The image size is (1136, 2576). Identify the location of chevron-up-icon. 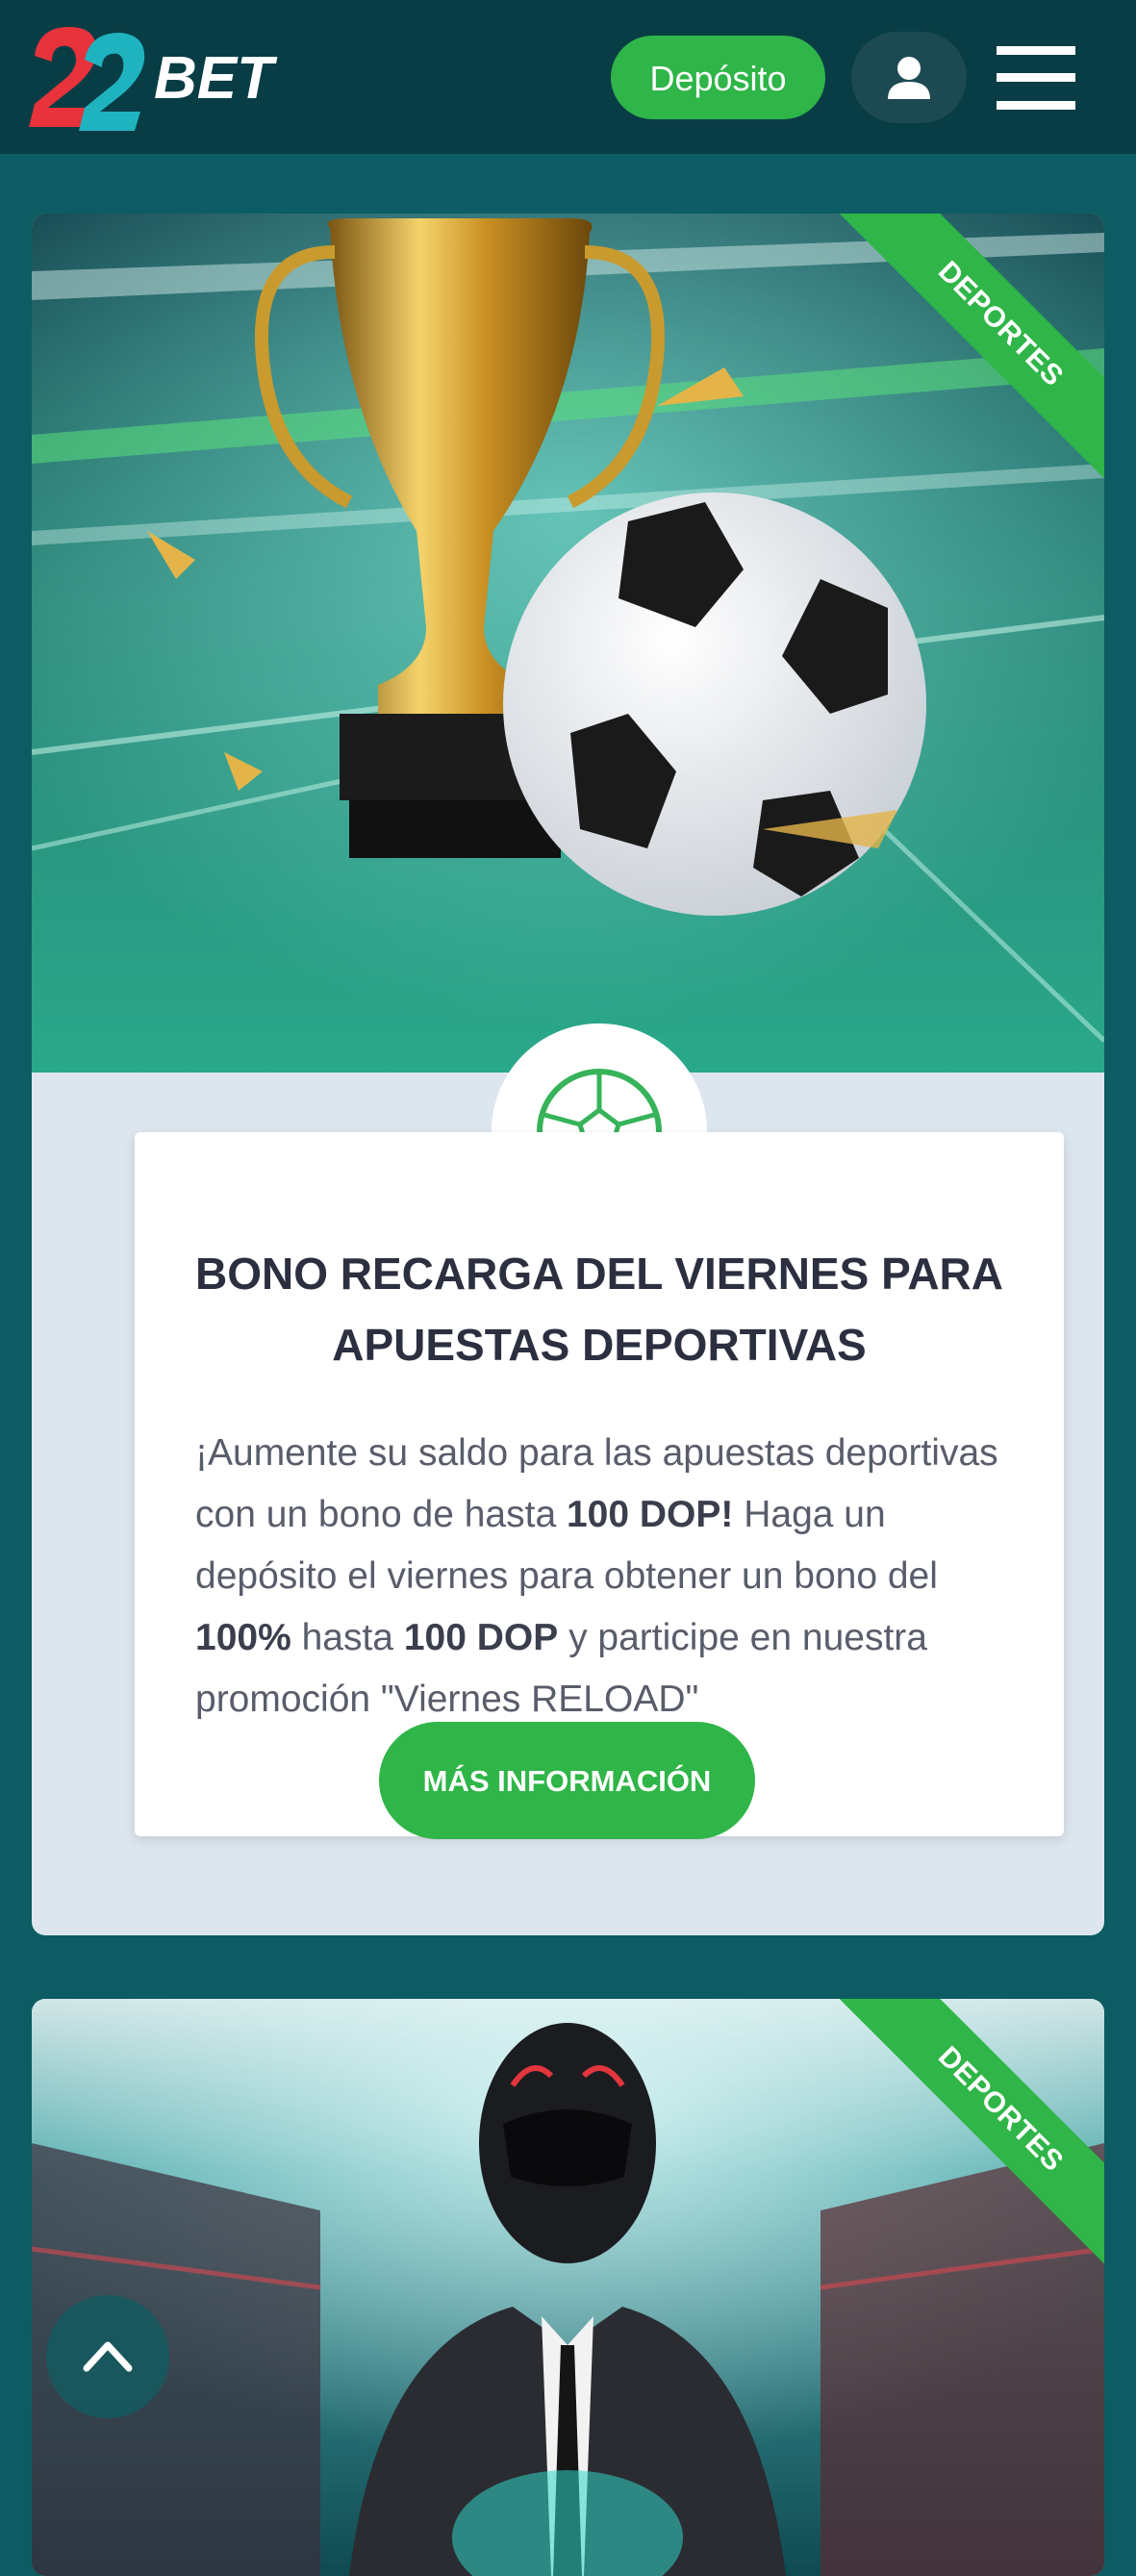
(108, 2356).